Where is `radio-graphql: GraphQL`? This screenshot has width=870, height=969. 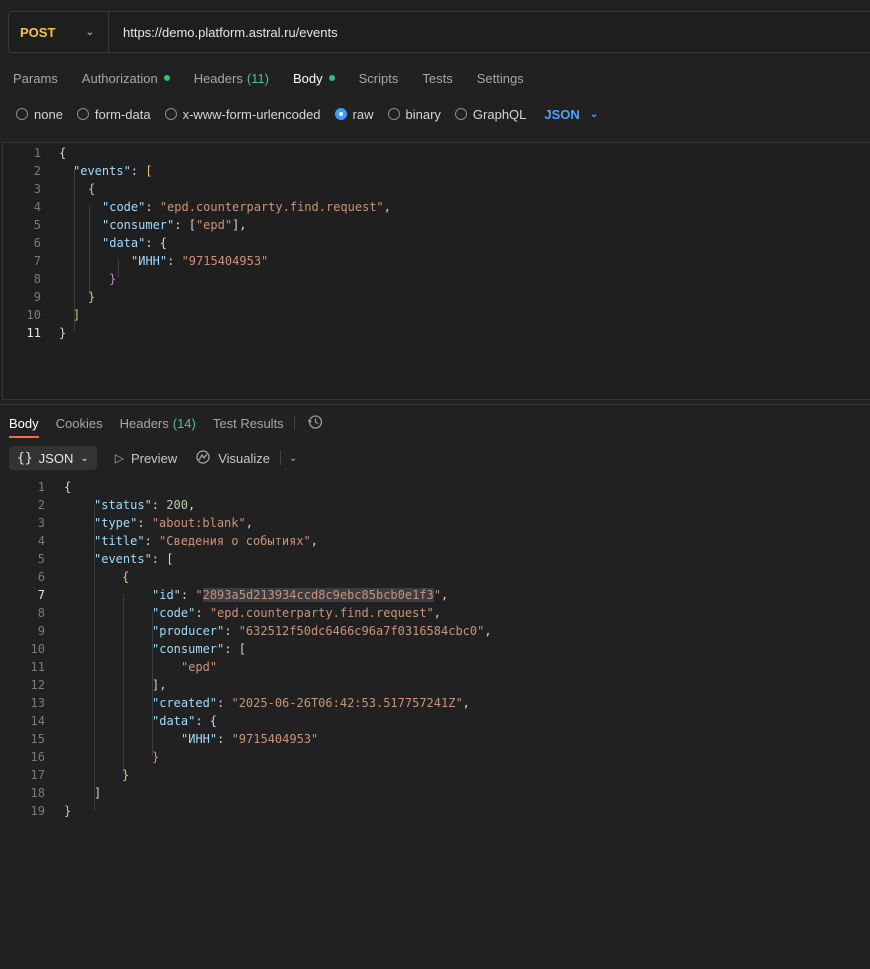 radio-graphql: GraphQL is located at coordinates (490, 114).